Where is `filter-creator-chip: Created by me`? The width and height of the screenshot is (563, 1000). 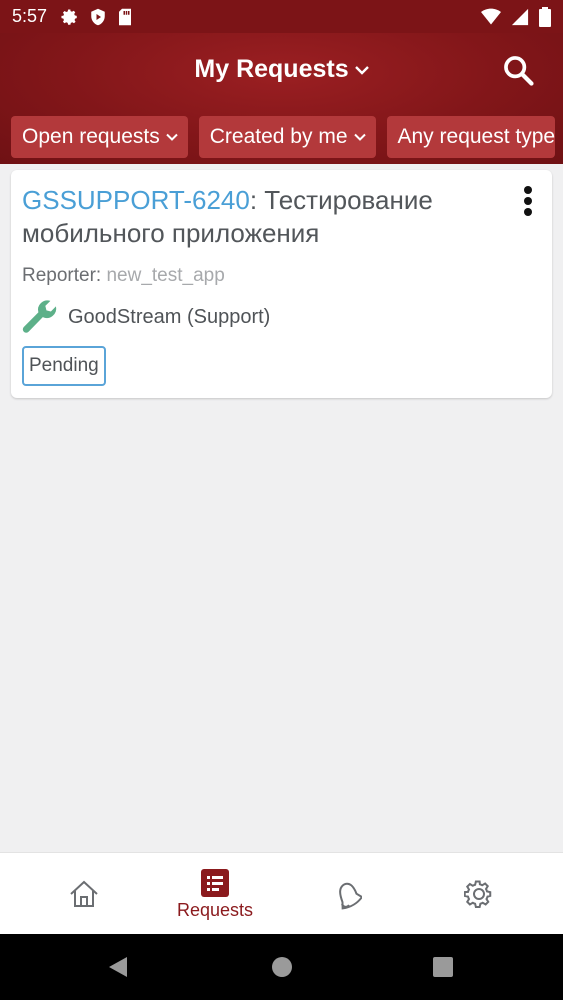
filter-creator-chip: Created by me is located at coordinates (287, 137).